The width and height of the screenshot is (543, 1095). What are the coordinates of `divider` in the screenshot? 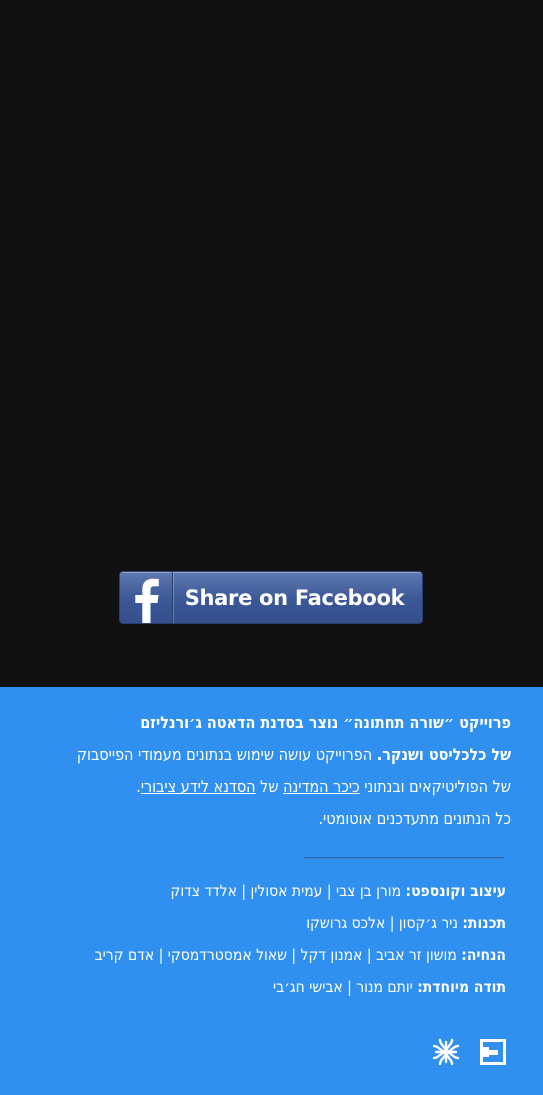 It's located at (404, 858).